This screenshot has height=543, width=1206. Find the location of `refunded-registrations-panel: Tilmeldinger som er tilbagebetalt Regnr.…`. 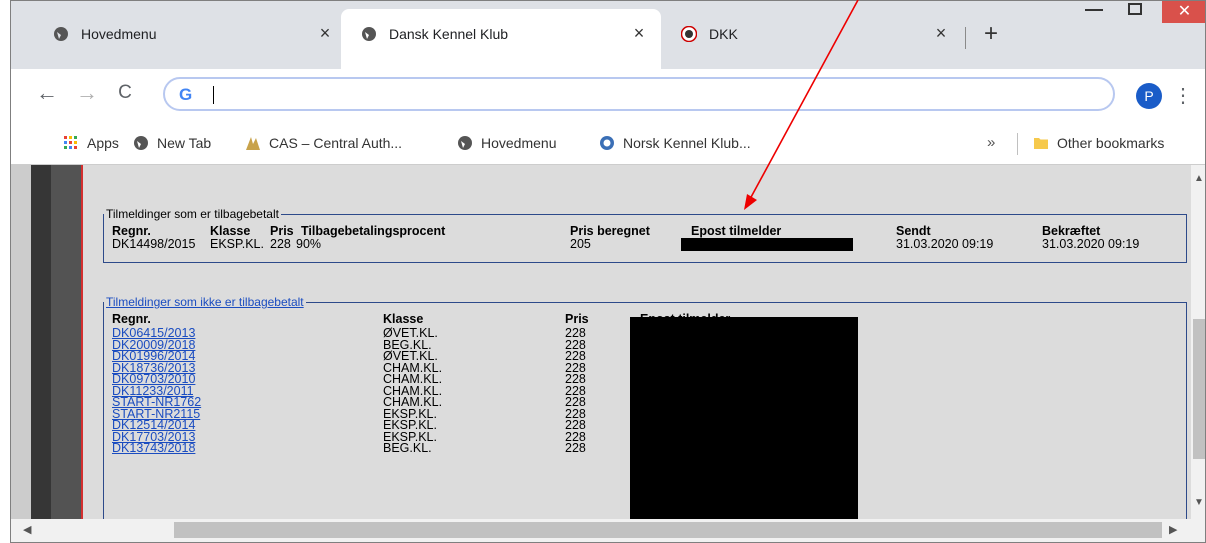

refunded-registrations-panel: Tilmeldinger som er tilbagebetalt Regnr.… is located at coordinates (645, 235).